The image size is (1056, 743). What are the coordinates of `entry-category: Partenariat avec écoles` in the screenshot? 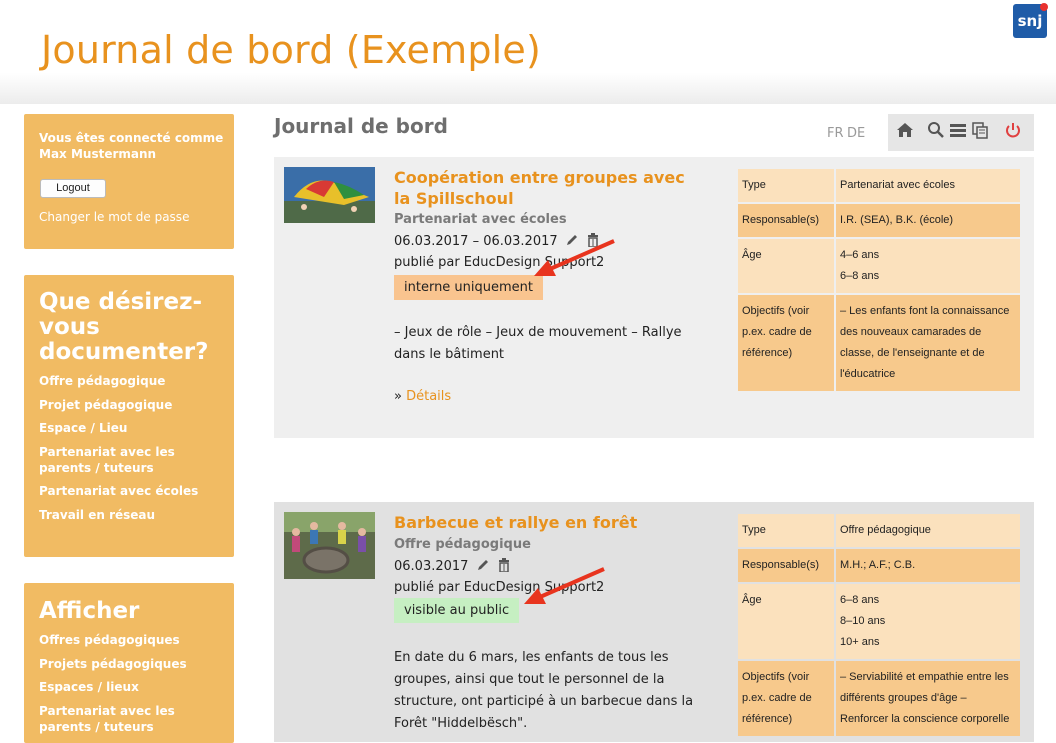 It's located at (480, 219).